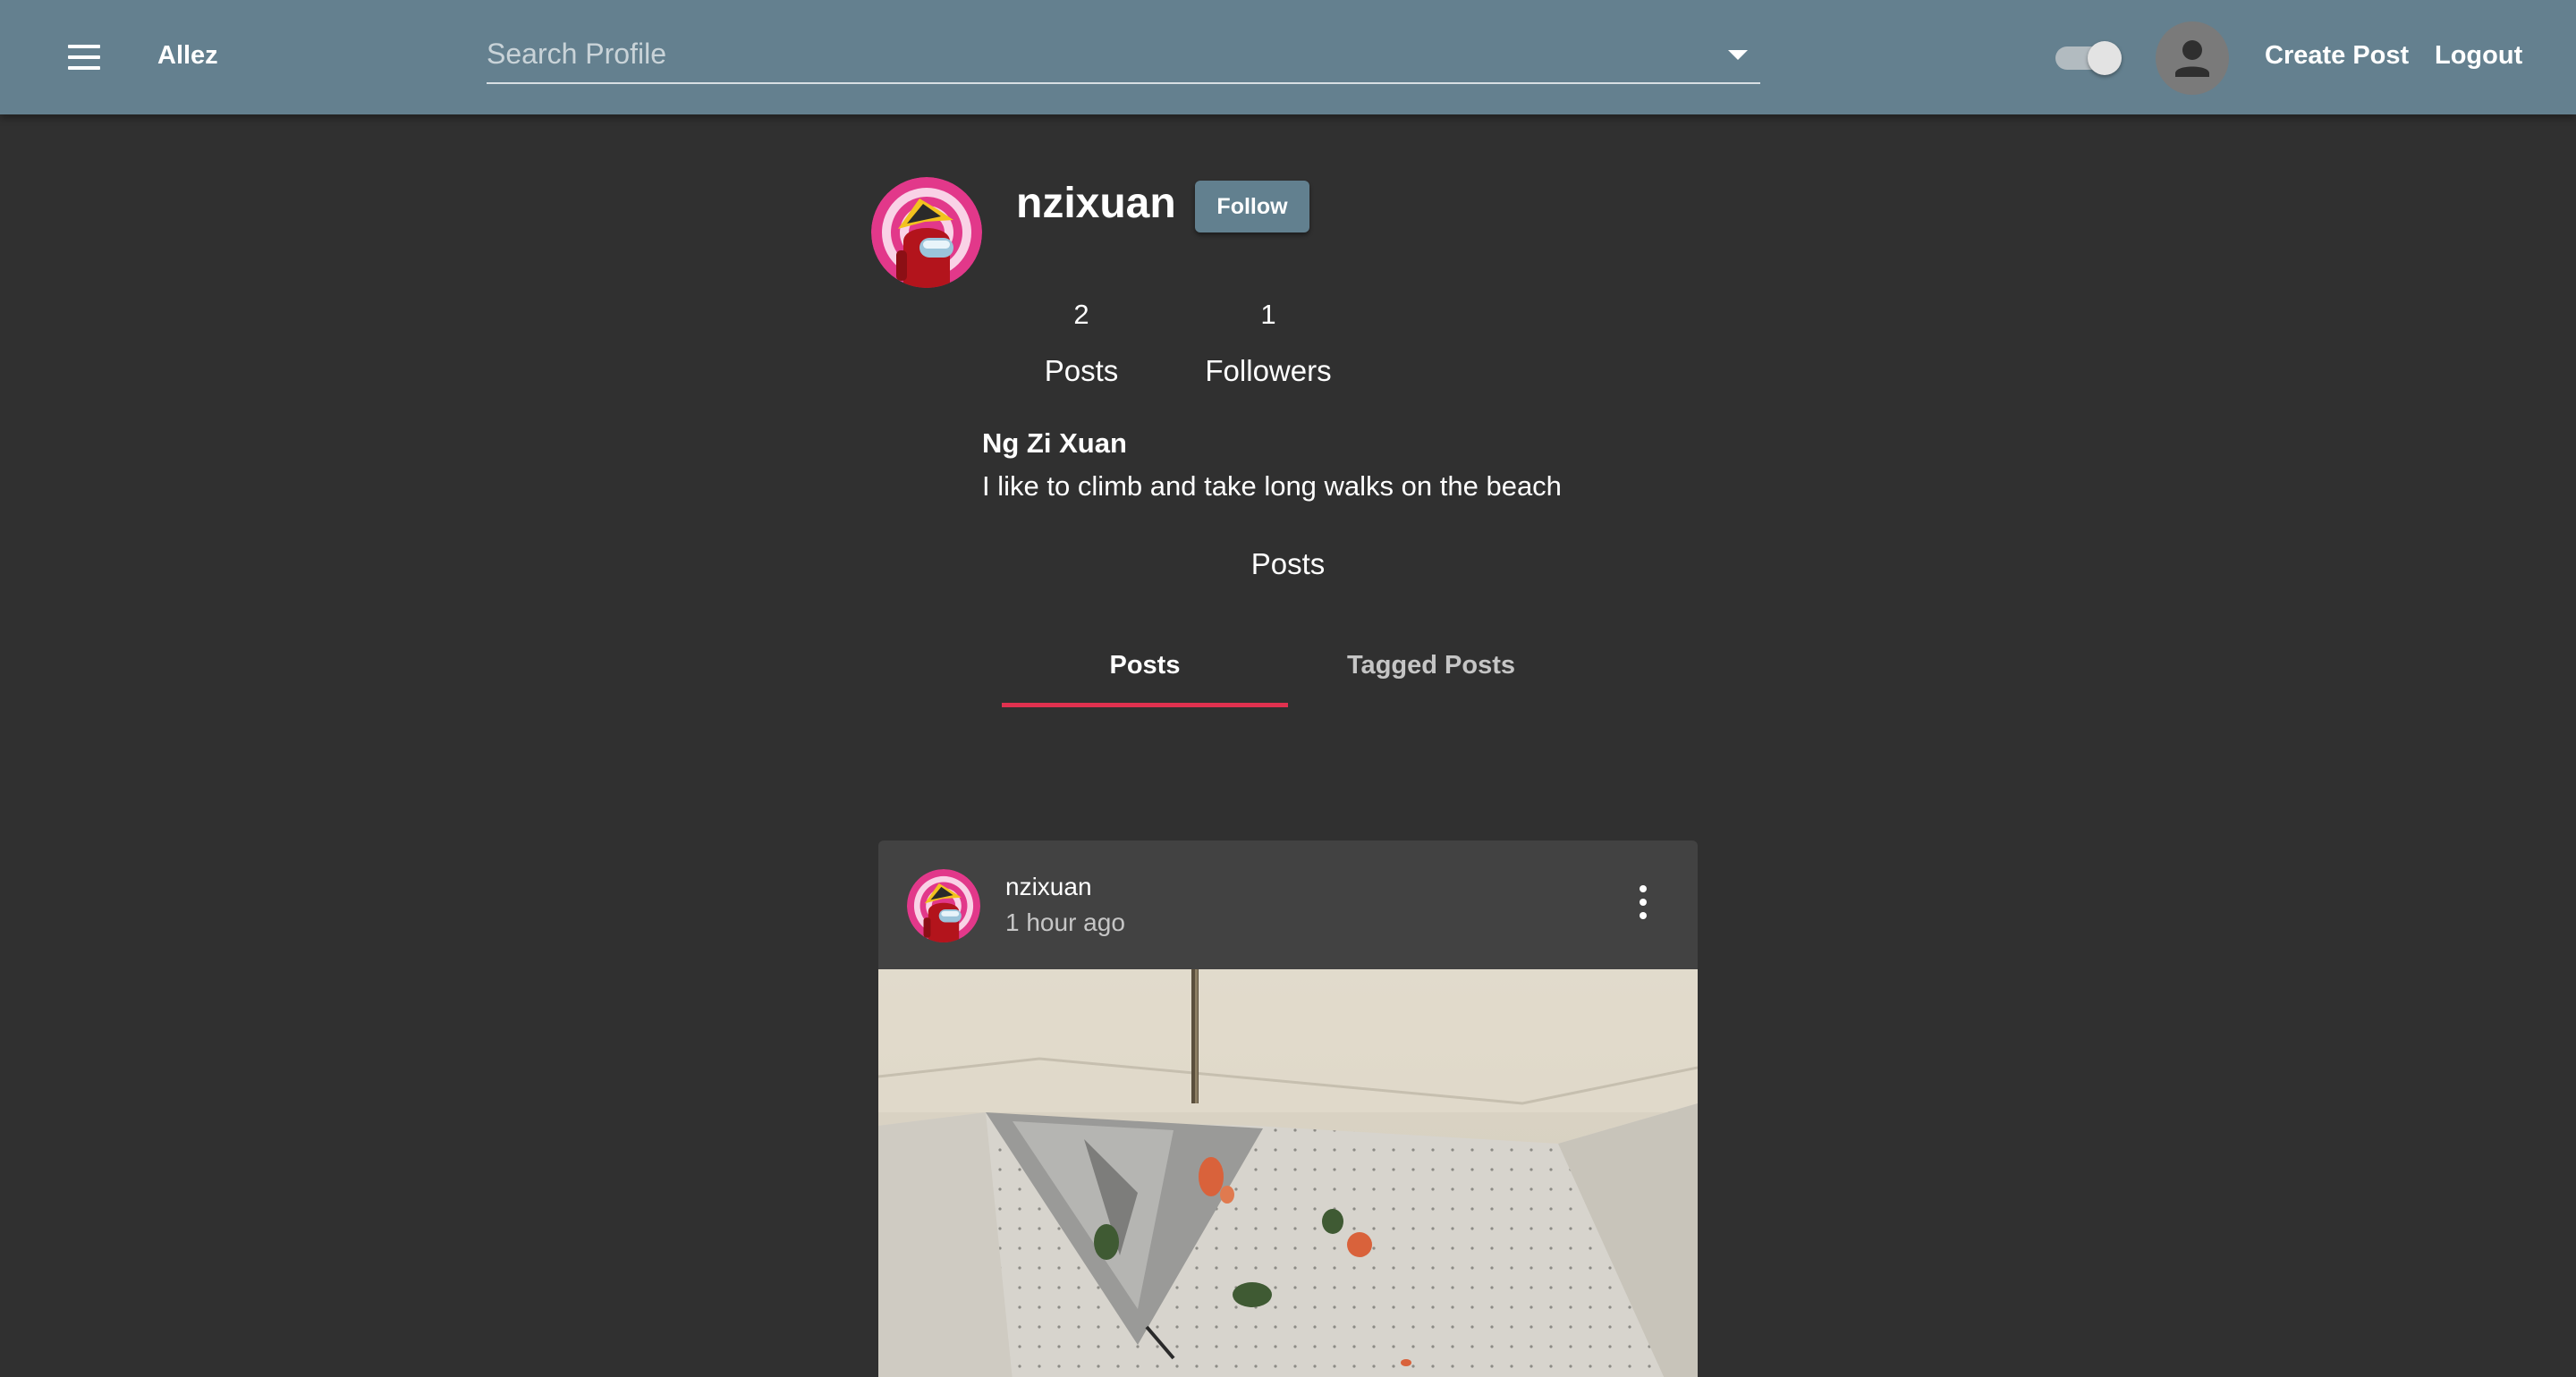 The height and width of the screenshot is (1377, 2576). Describe the element at coordinates (187, 56) in the screenshot. I see `app-brand: Allez` at that location.